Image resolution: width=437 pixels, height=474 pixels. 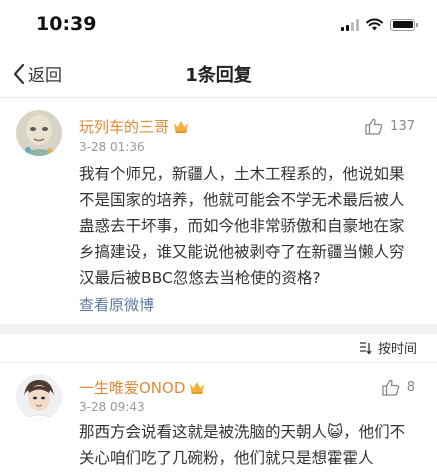 I want to click on comment-date: 3-28 01:36, so click(x=112, y=147).